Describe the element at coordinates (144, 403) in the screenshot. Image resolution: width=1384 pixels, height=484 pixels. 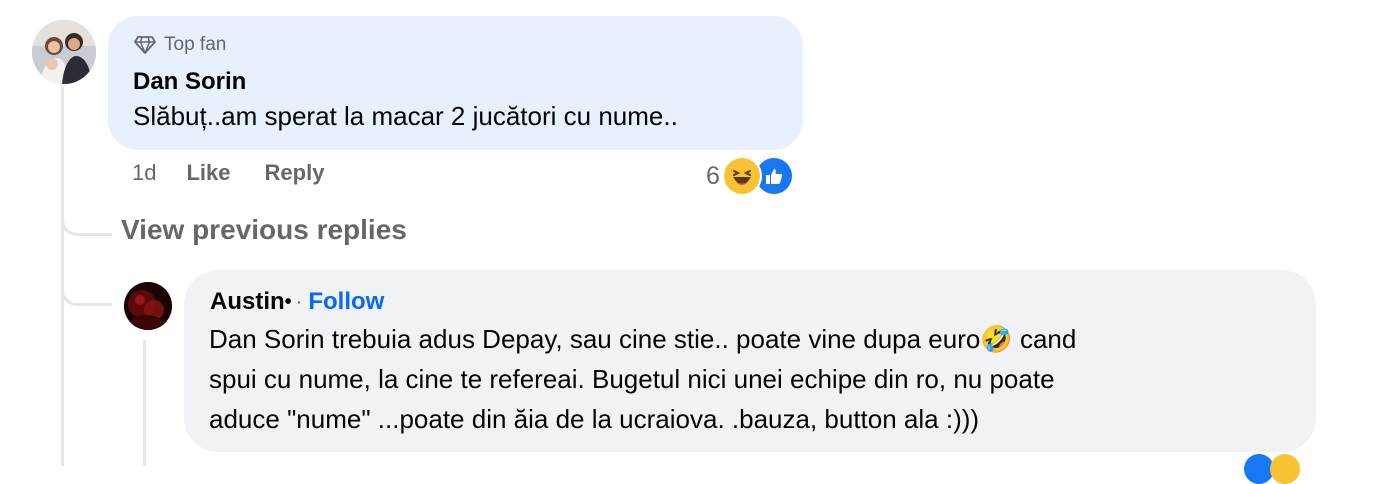
I see `thread-line-reply` at that location.